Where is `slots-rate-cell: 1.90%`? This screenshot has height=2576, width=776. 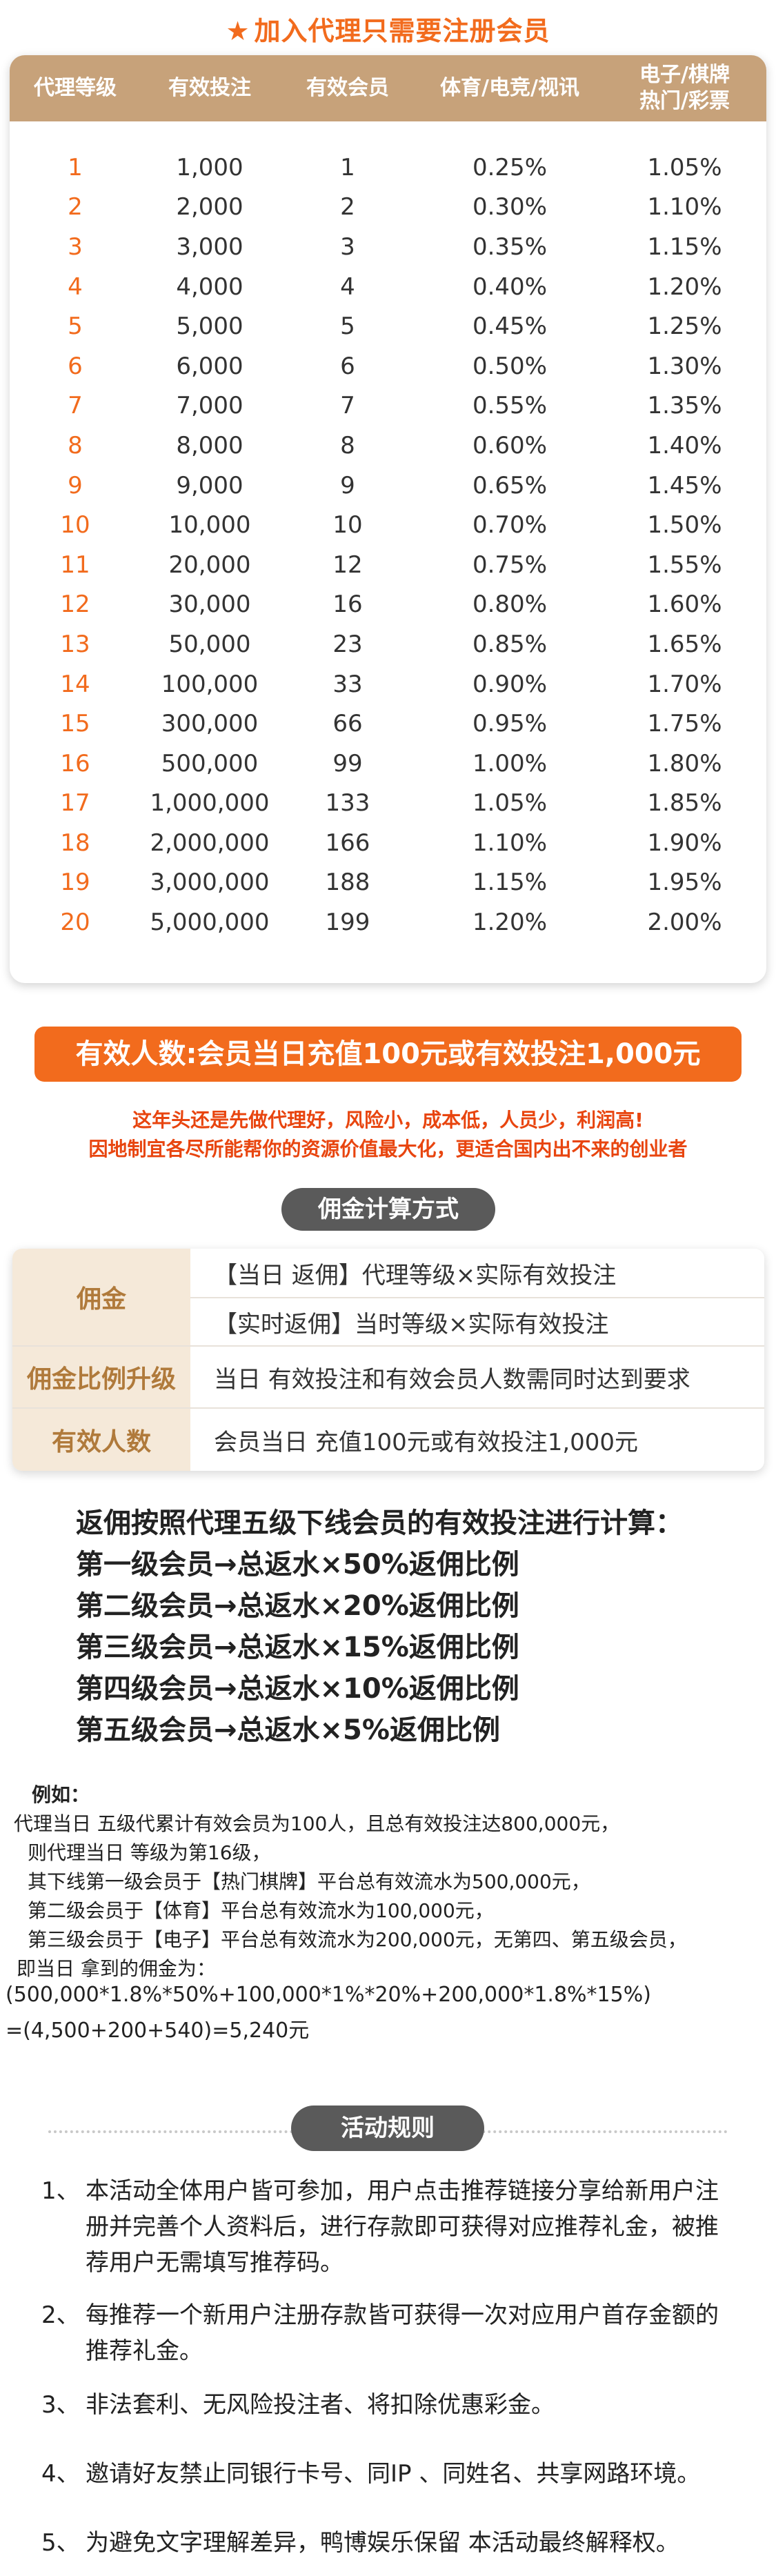
slots-rate-cell: 1.90% is located at coordinates (684, 843).